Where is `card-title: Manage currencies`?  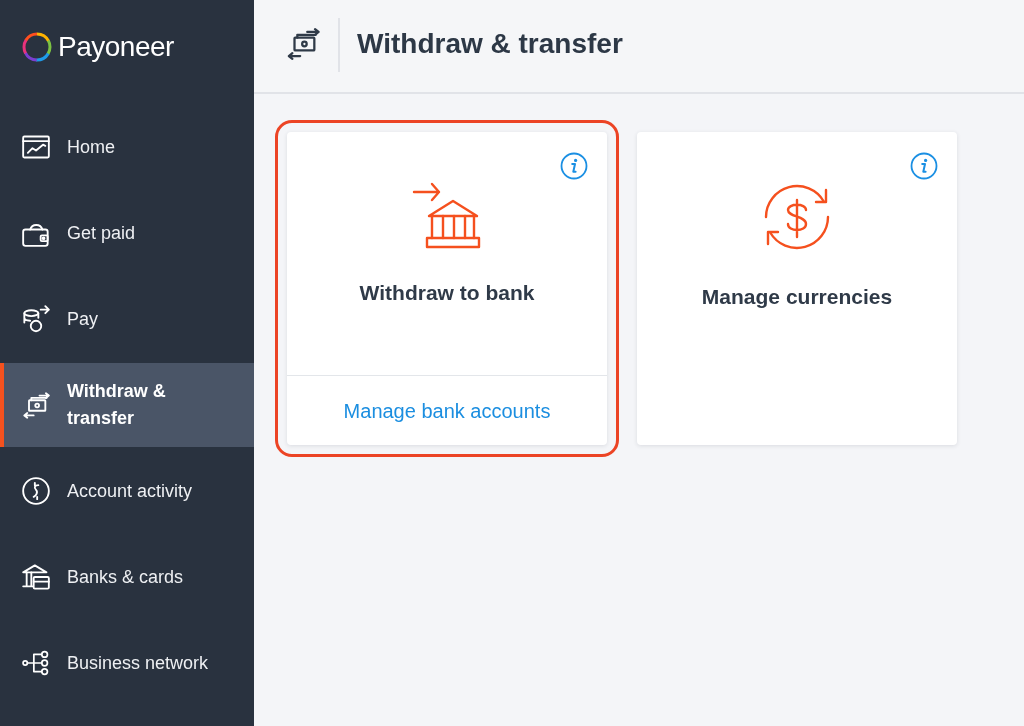 card-title: Manage currencies is located at coordinates (797, 297).